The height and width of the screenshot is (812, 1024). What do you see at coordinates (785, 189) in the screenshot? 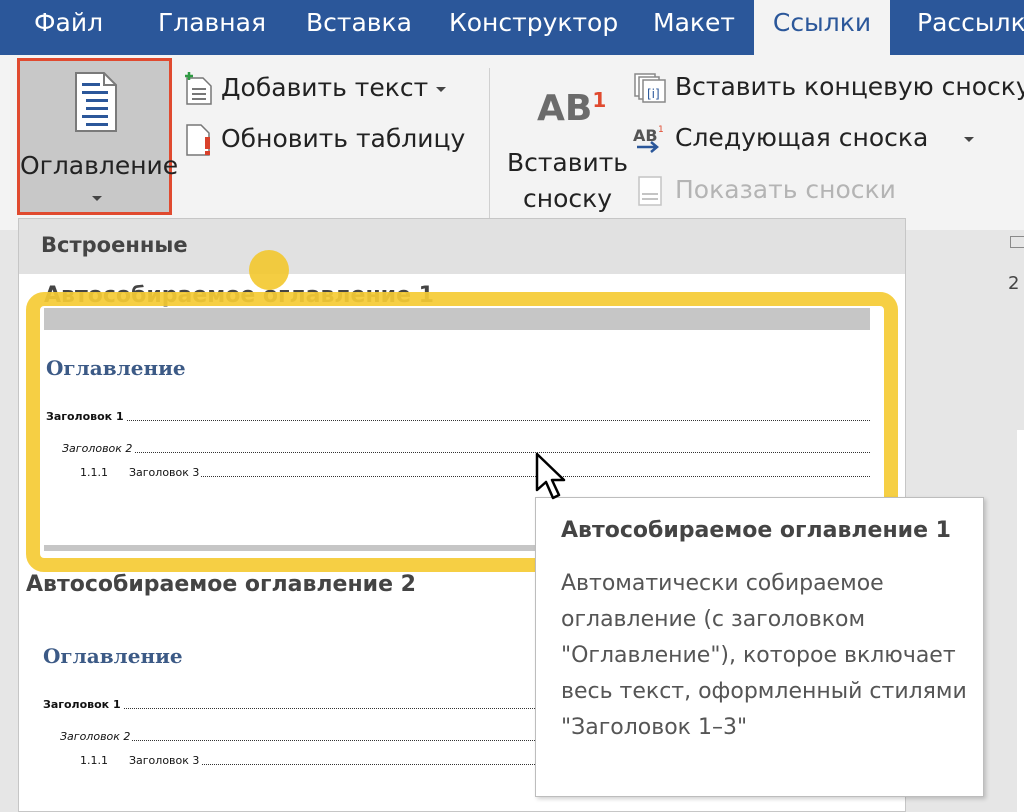
I see `show-notes-label: Показать сноски` at bounding box center [785, 189].